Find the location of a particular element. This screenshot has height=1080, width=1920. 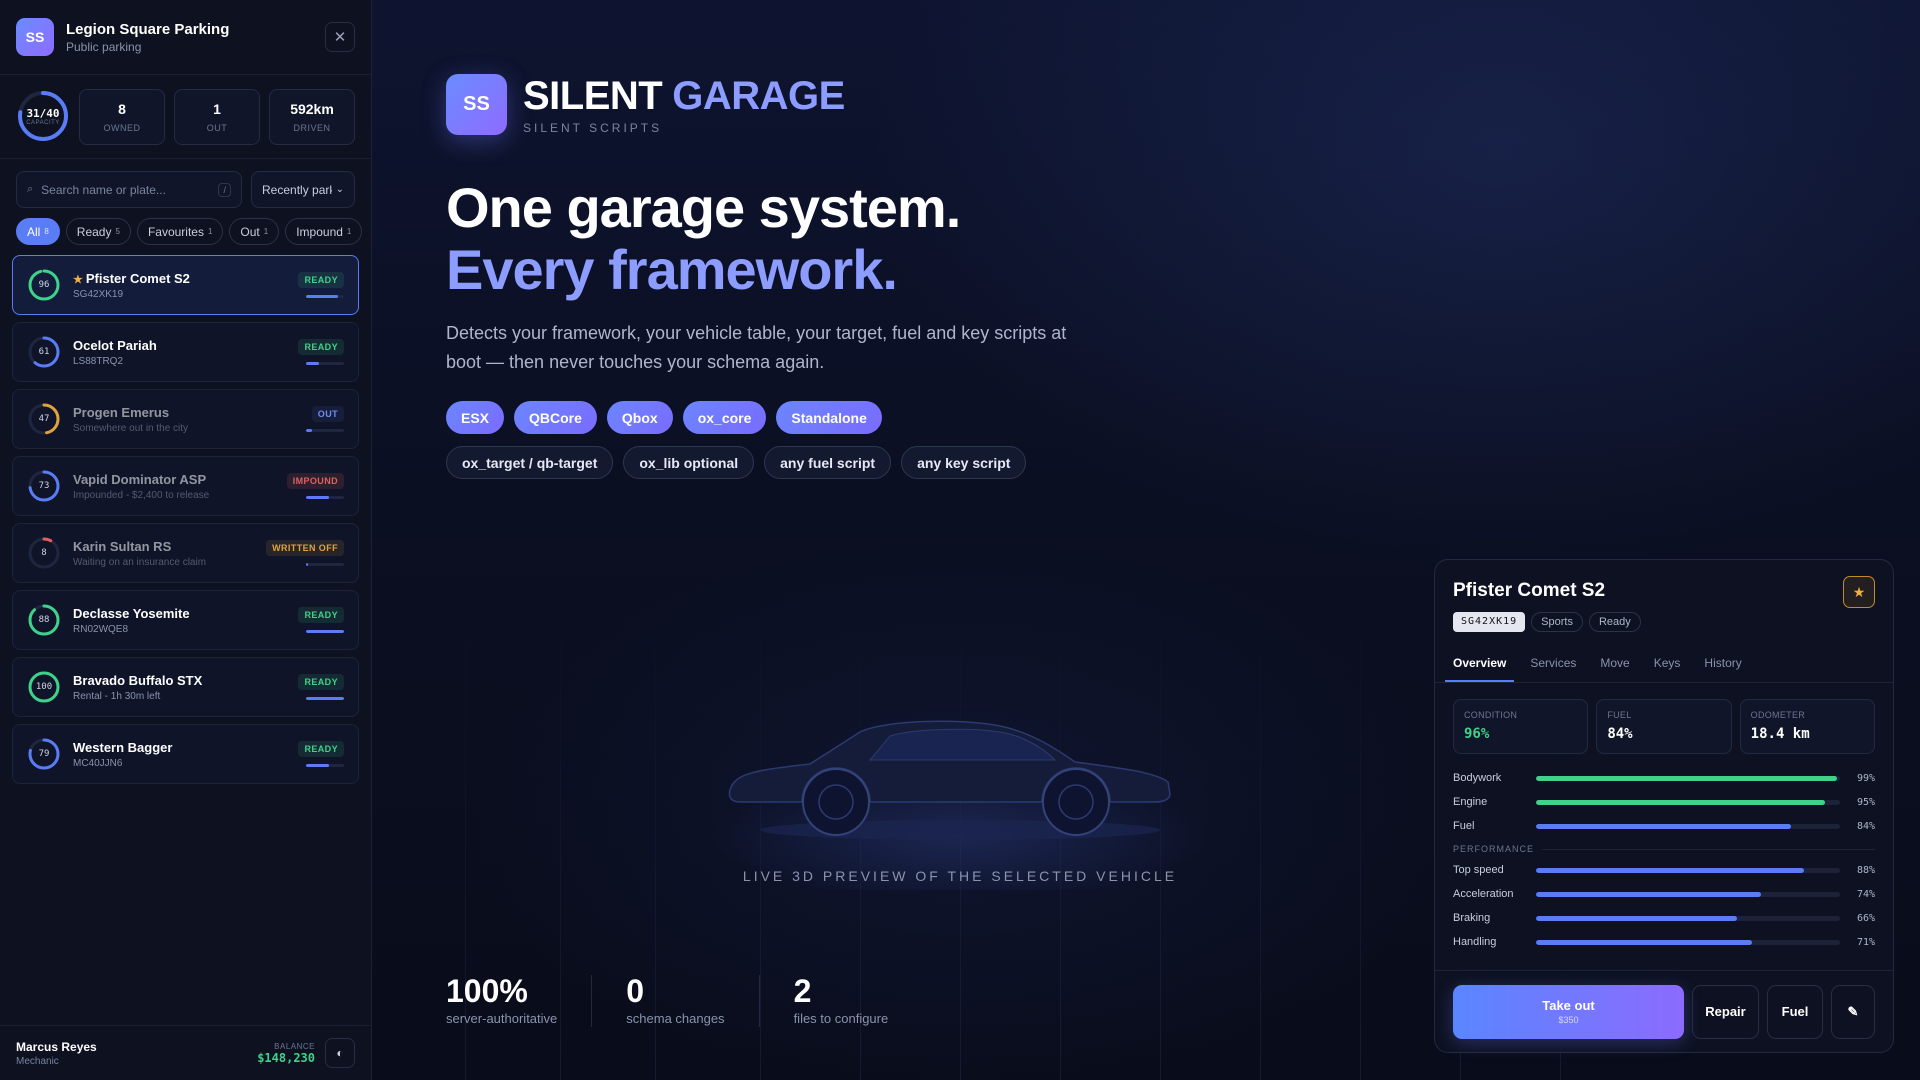

filter-chip-impound: Impound 1 is located at coordinates (324, 231).